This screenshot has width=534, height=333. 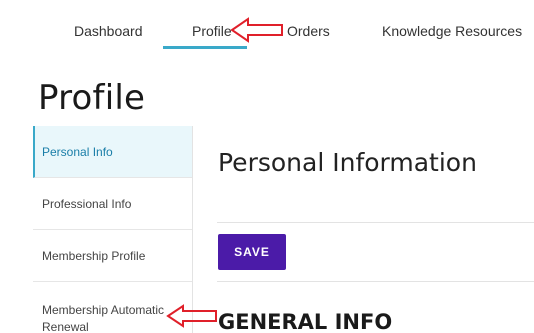 What do you see at coordinates (92, 98) in the screenshot?
I see `page-title: Profile` at bounding box center [92, 98].